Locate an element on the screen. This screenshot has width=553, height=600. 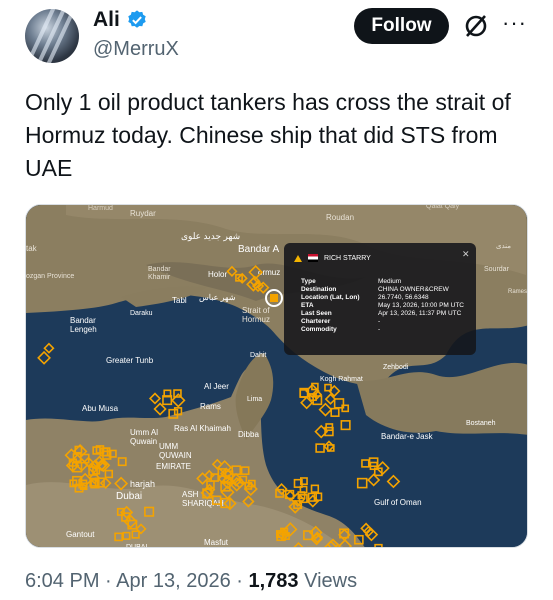
map-label-rams: Rams is located at coordinates (210, 406).